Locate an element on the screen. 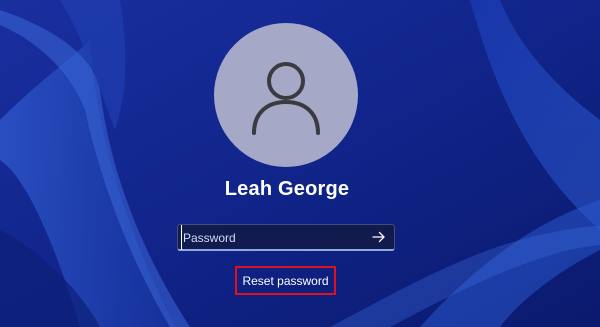 This screenshot has height=327, width=600. person-icon is located at coordinates (286, 98).